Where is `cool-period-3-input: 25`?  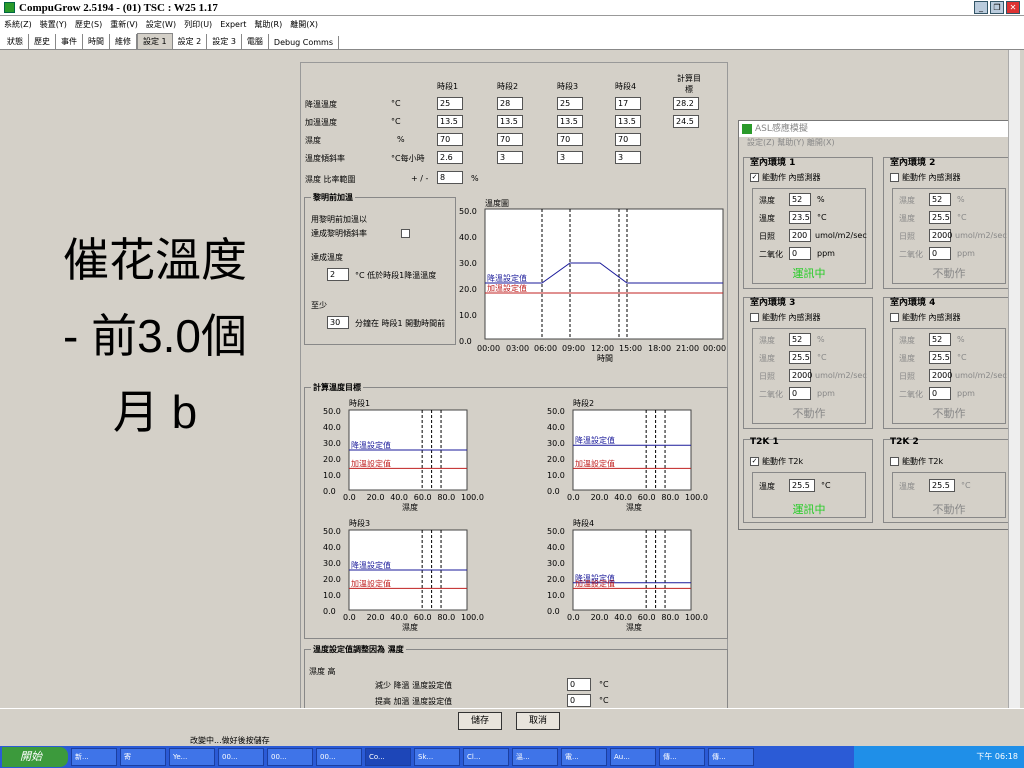
cool-period-3-input: 25 is located at coordinates (570, 103).